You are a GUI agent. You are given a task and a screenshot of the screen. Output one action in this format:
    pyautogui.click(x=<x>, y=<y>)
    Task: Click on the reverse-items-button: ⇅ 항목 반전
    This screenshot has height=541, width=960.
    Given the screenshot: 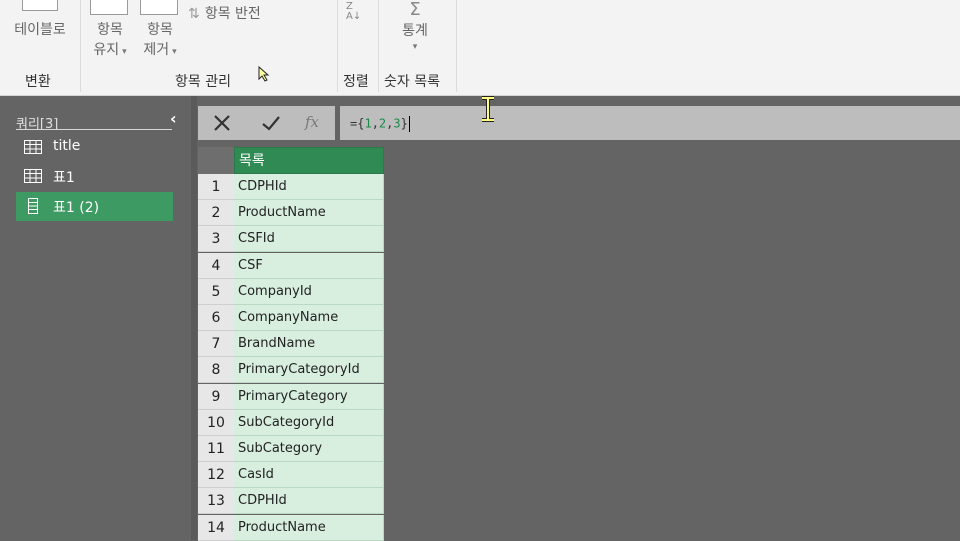 What is the action you would take?
    pyautogui.click(x=224, y=14)
    